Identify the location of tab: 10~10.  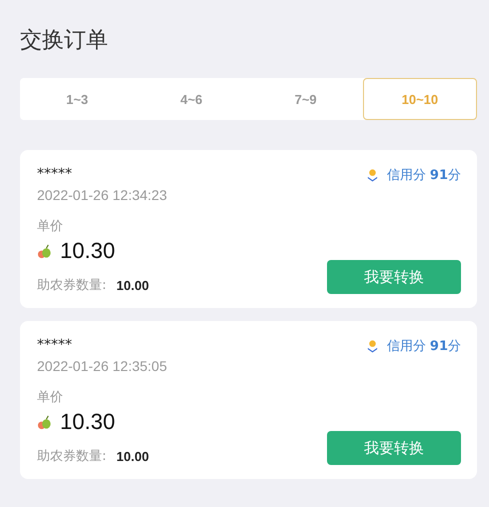
(419, 99).